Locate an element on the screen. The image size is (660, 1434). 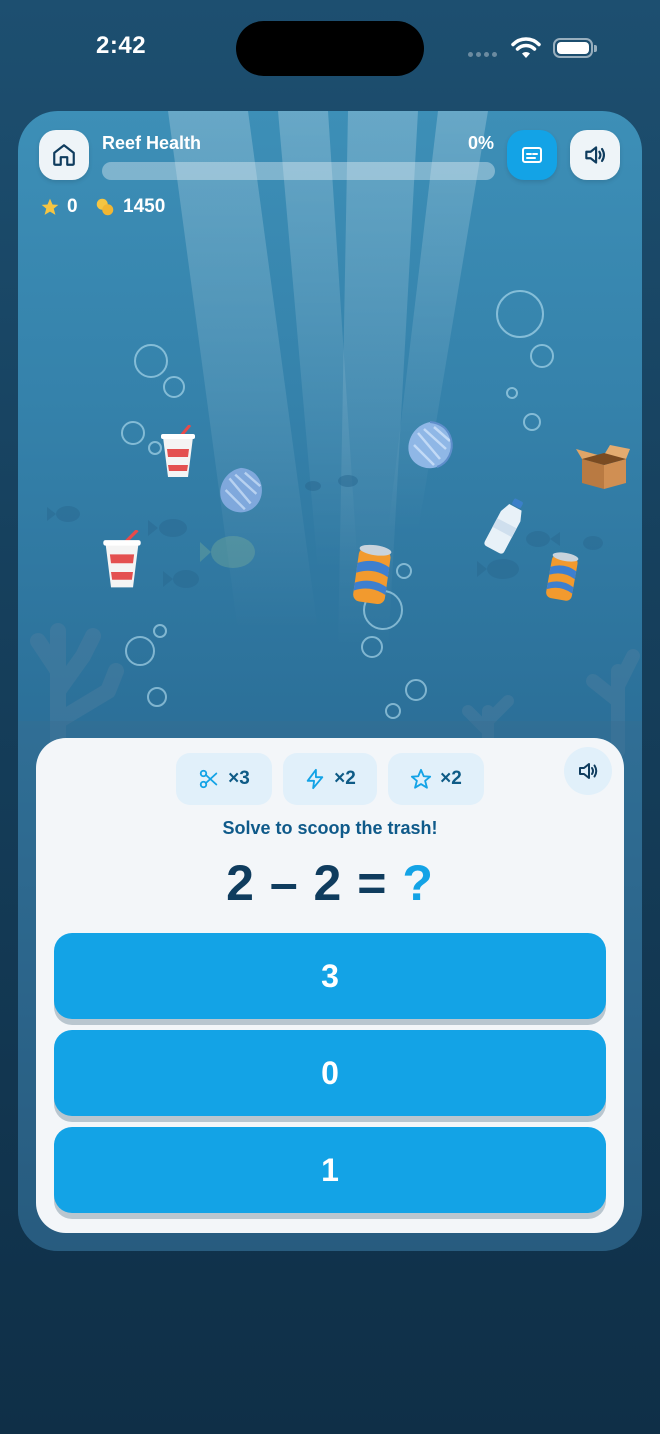
scissors-icon is located at coordinates (208, 779).